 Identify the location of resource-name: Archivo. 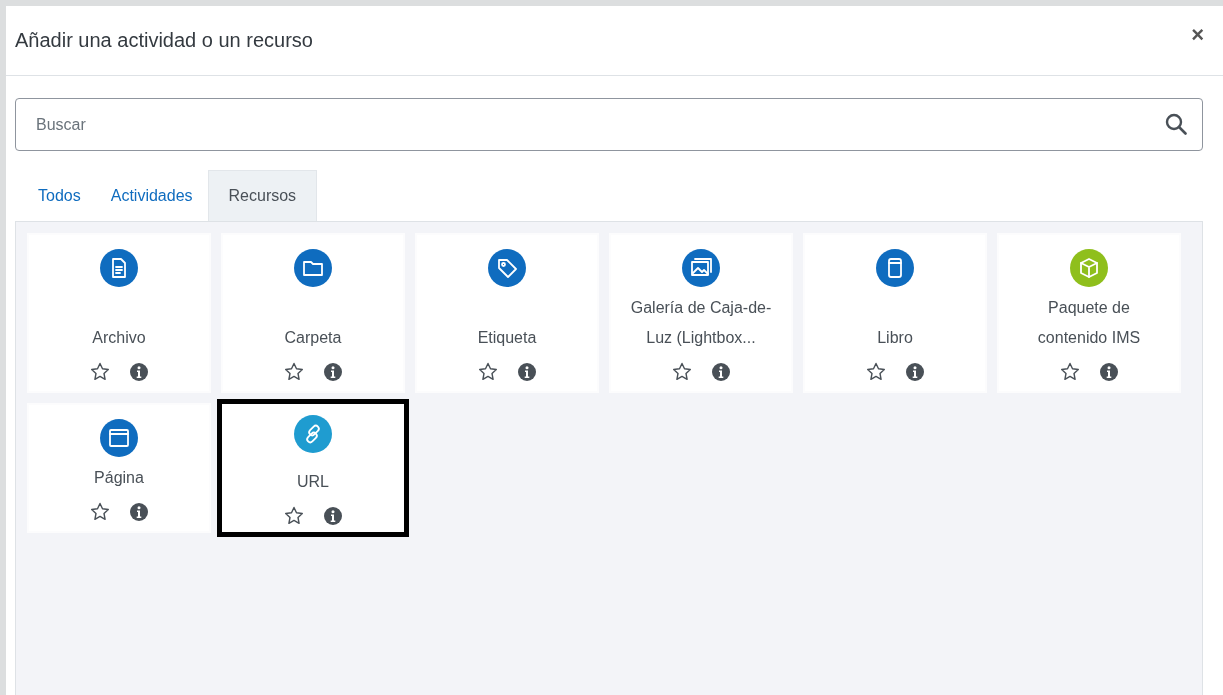
(119, 338).